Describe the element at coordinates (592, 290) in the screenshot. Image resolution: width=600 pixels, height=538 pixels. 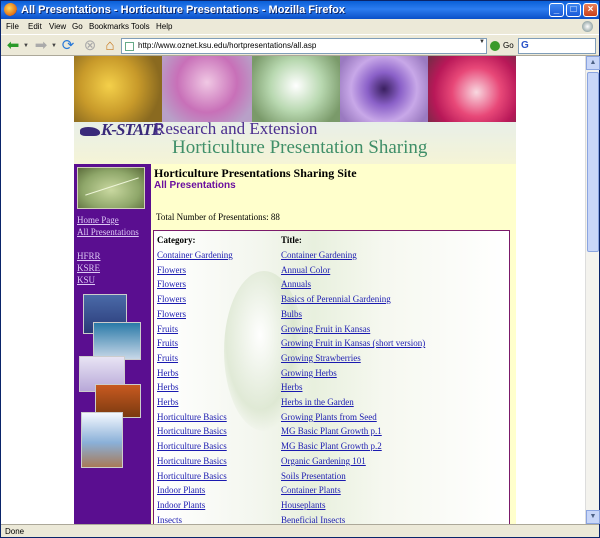
I see `vertical-scrollbar: ▲ ▼` at that location.